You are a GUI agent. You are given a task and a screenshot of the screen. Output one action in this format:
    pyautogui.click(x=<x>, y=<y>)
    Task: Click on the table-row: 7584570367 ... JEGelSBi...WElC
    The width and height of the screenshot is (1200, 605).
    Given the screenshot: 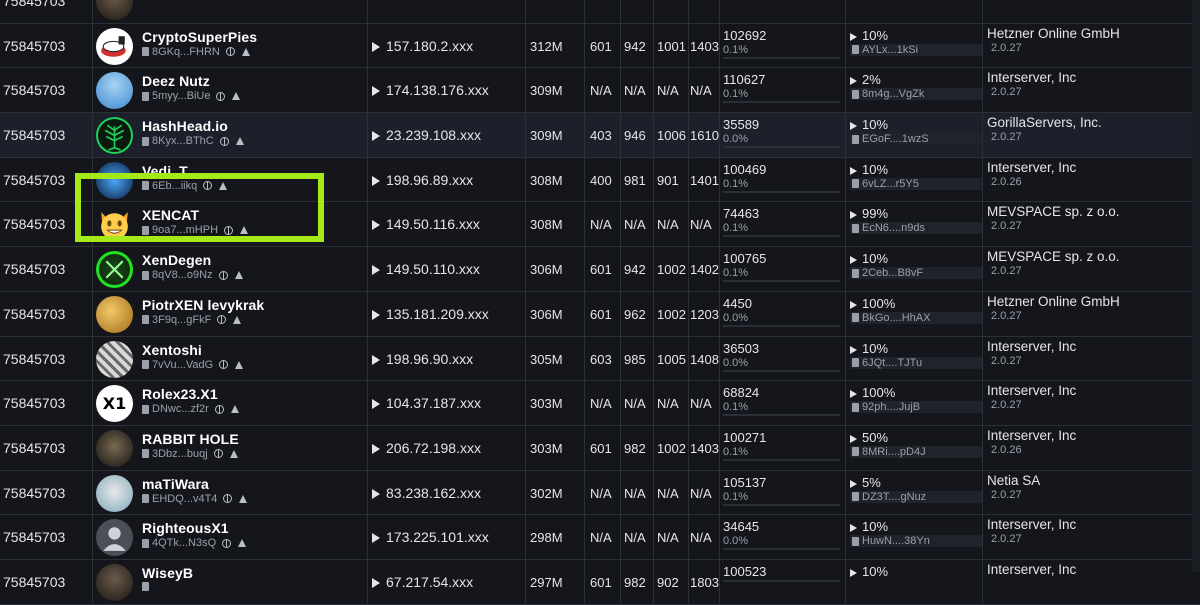 What is the action you would take?
    pyautogui.click(x=600, y=12)
    